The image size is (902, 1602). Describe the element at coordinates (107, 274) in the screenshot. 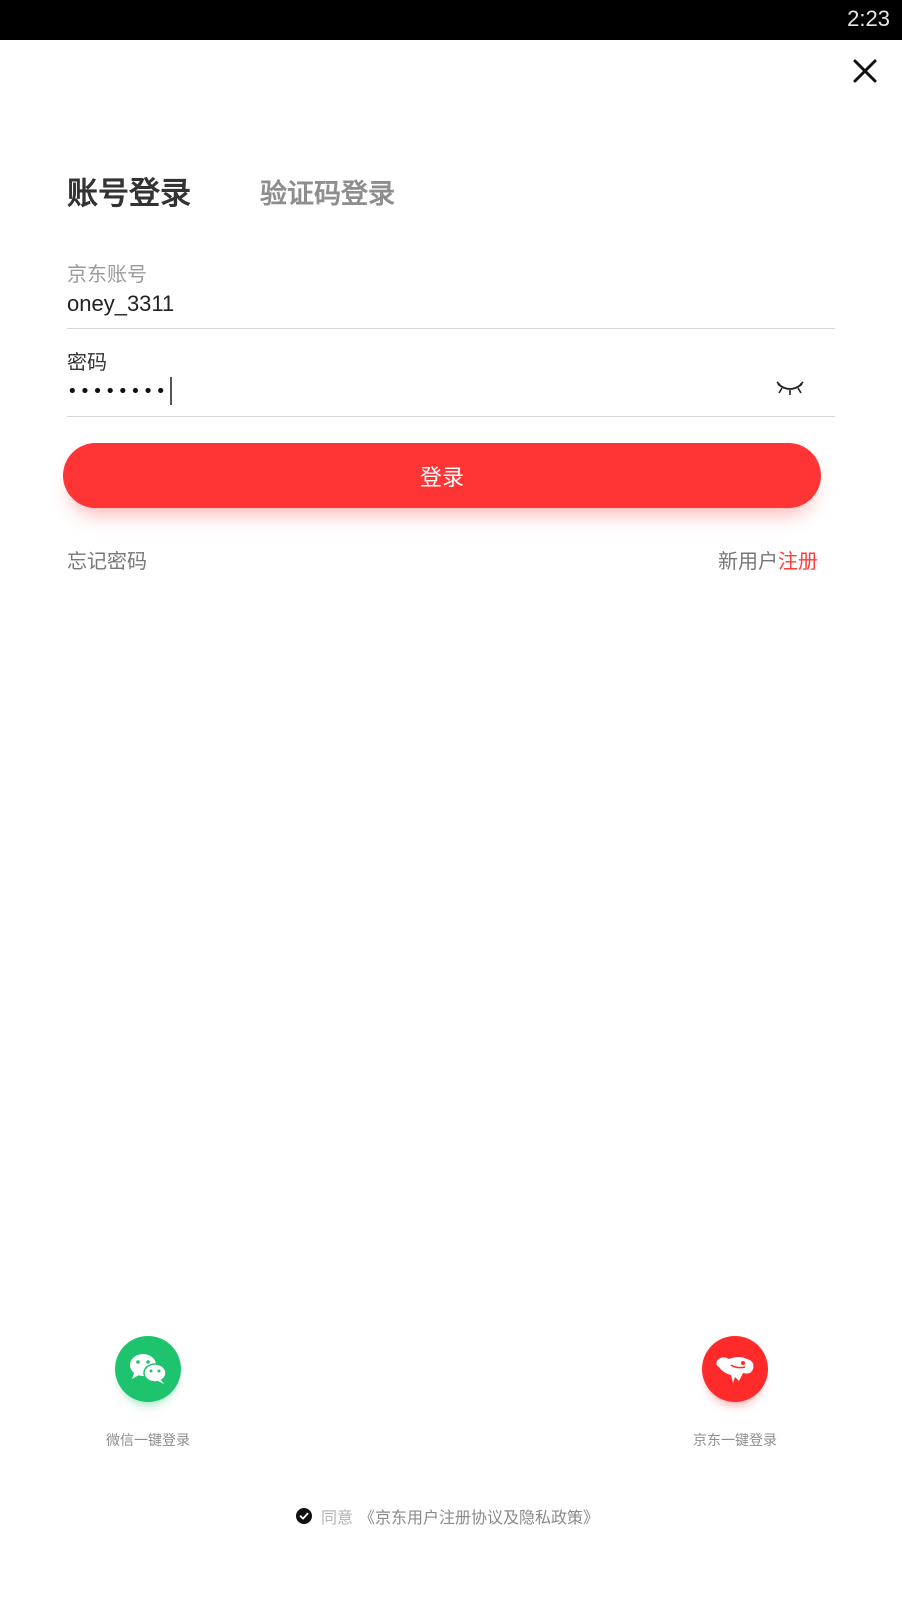

I see `account-label: 京东账号` at that location.